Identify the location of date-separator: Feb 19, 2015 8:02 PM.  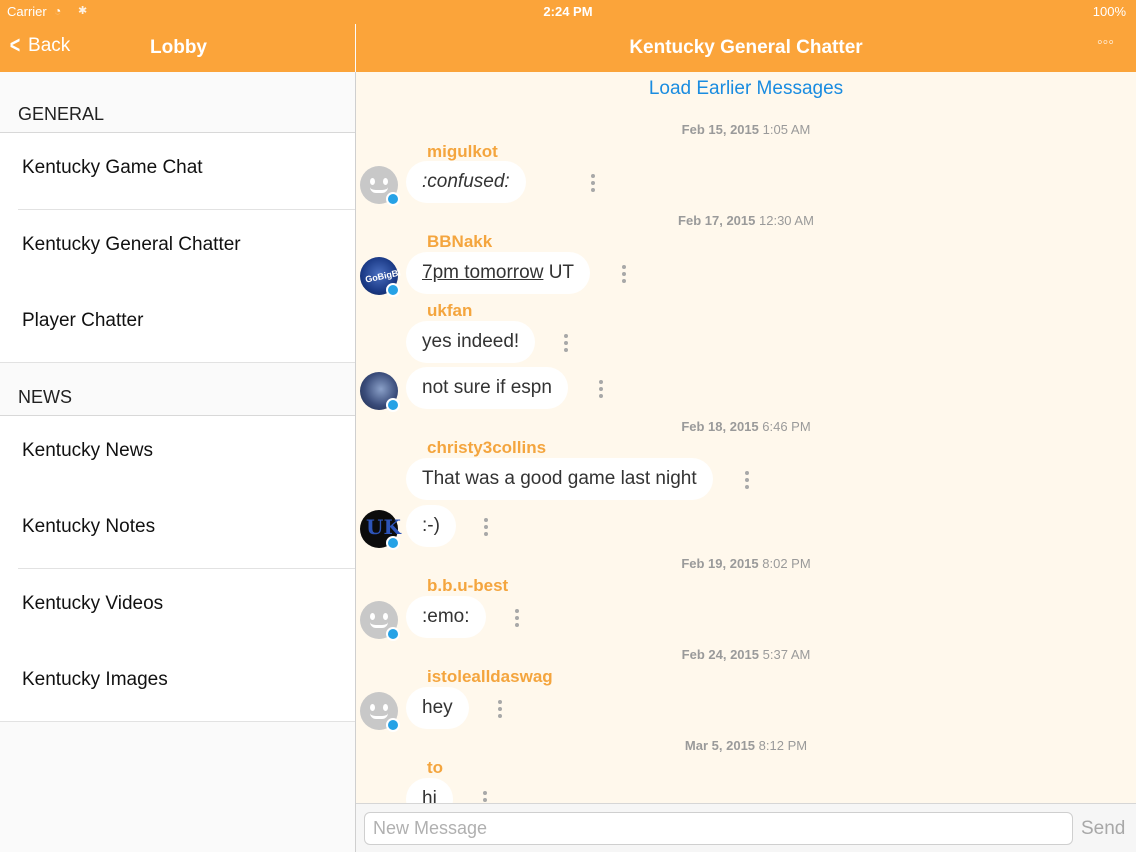
(746, 563).